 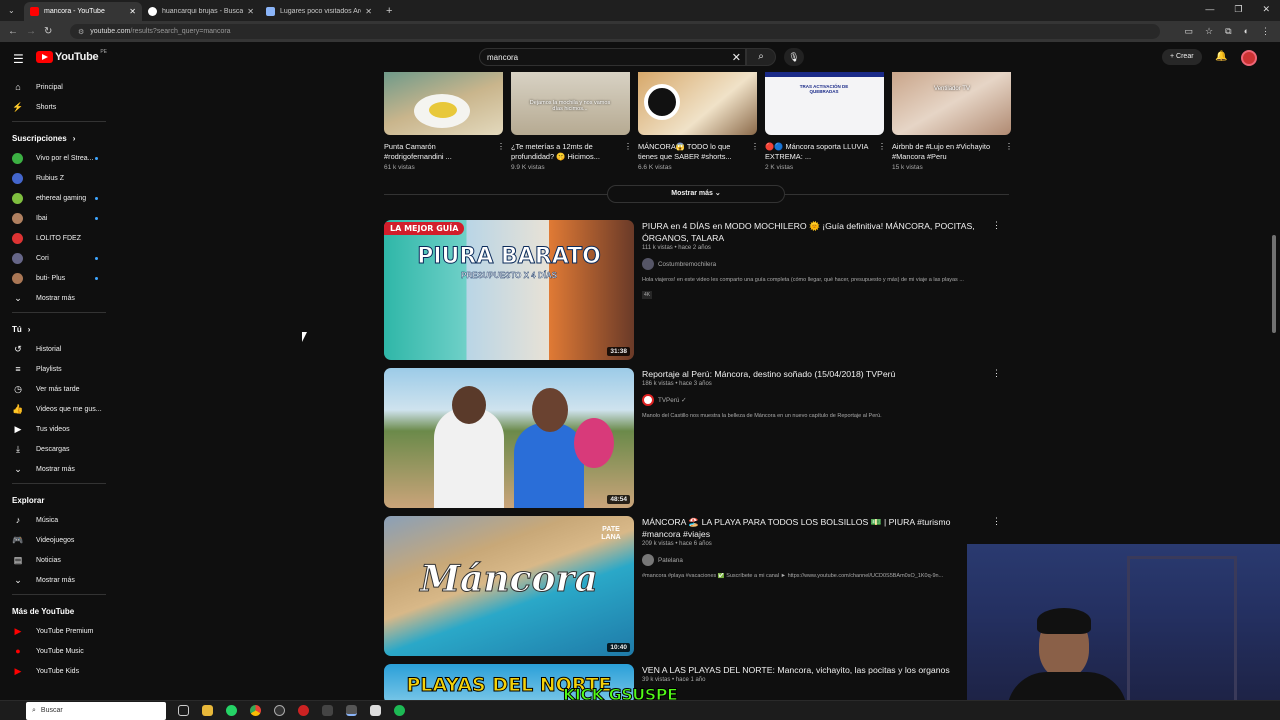 I want to click on show-more-button: Mostrar más ⌄, so click(x=696, y=194).